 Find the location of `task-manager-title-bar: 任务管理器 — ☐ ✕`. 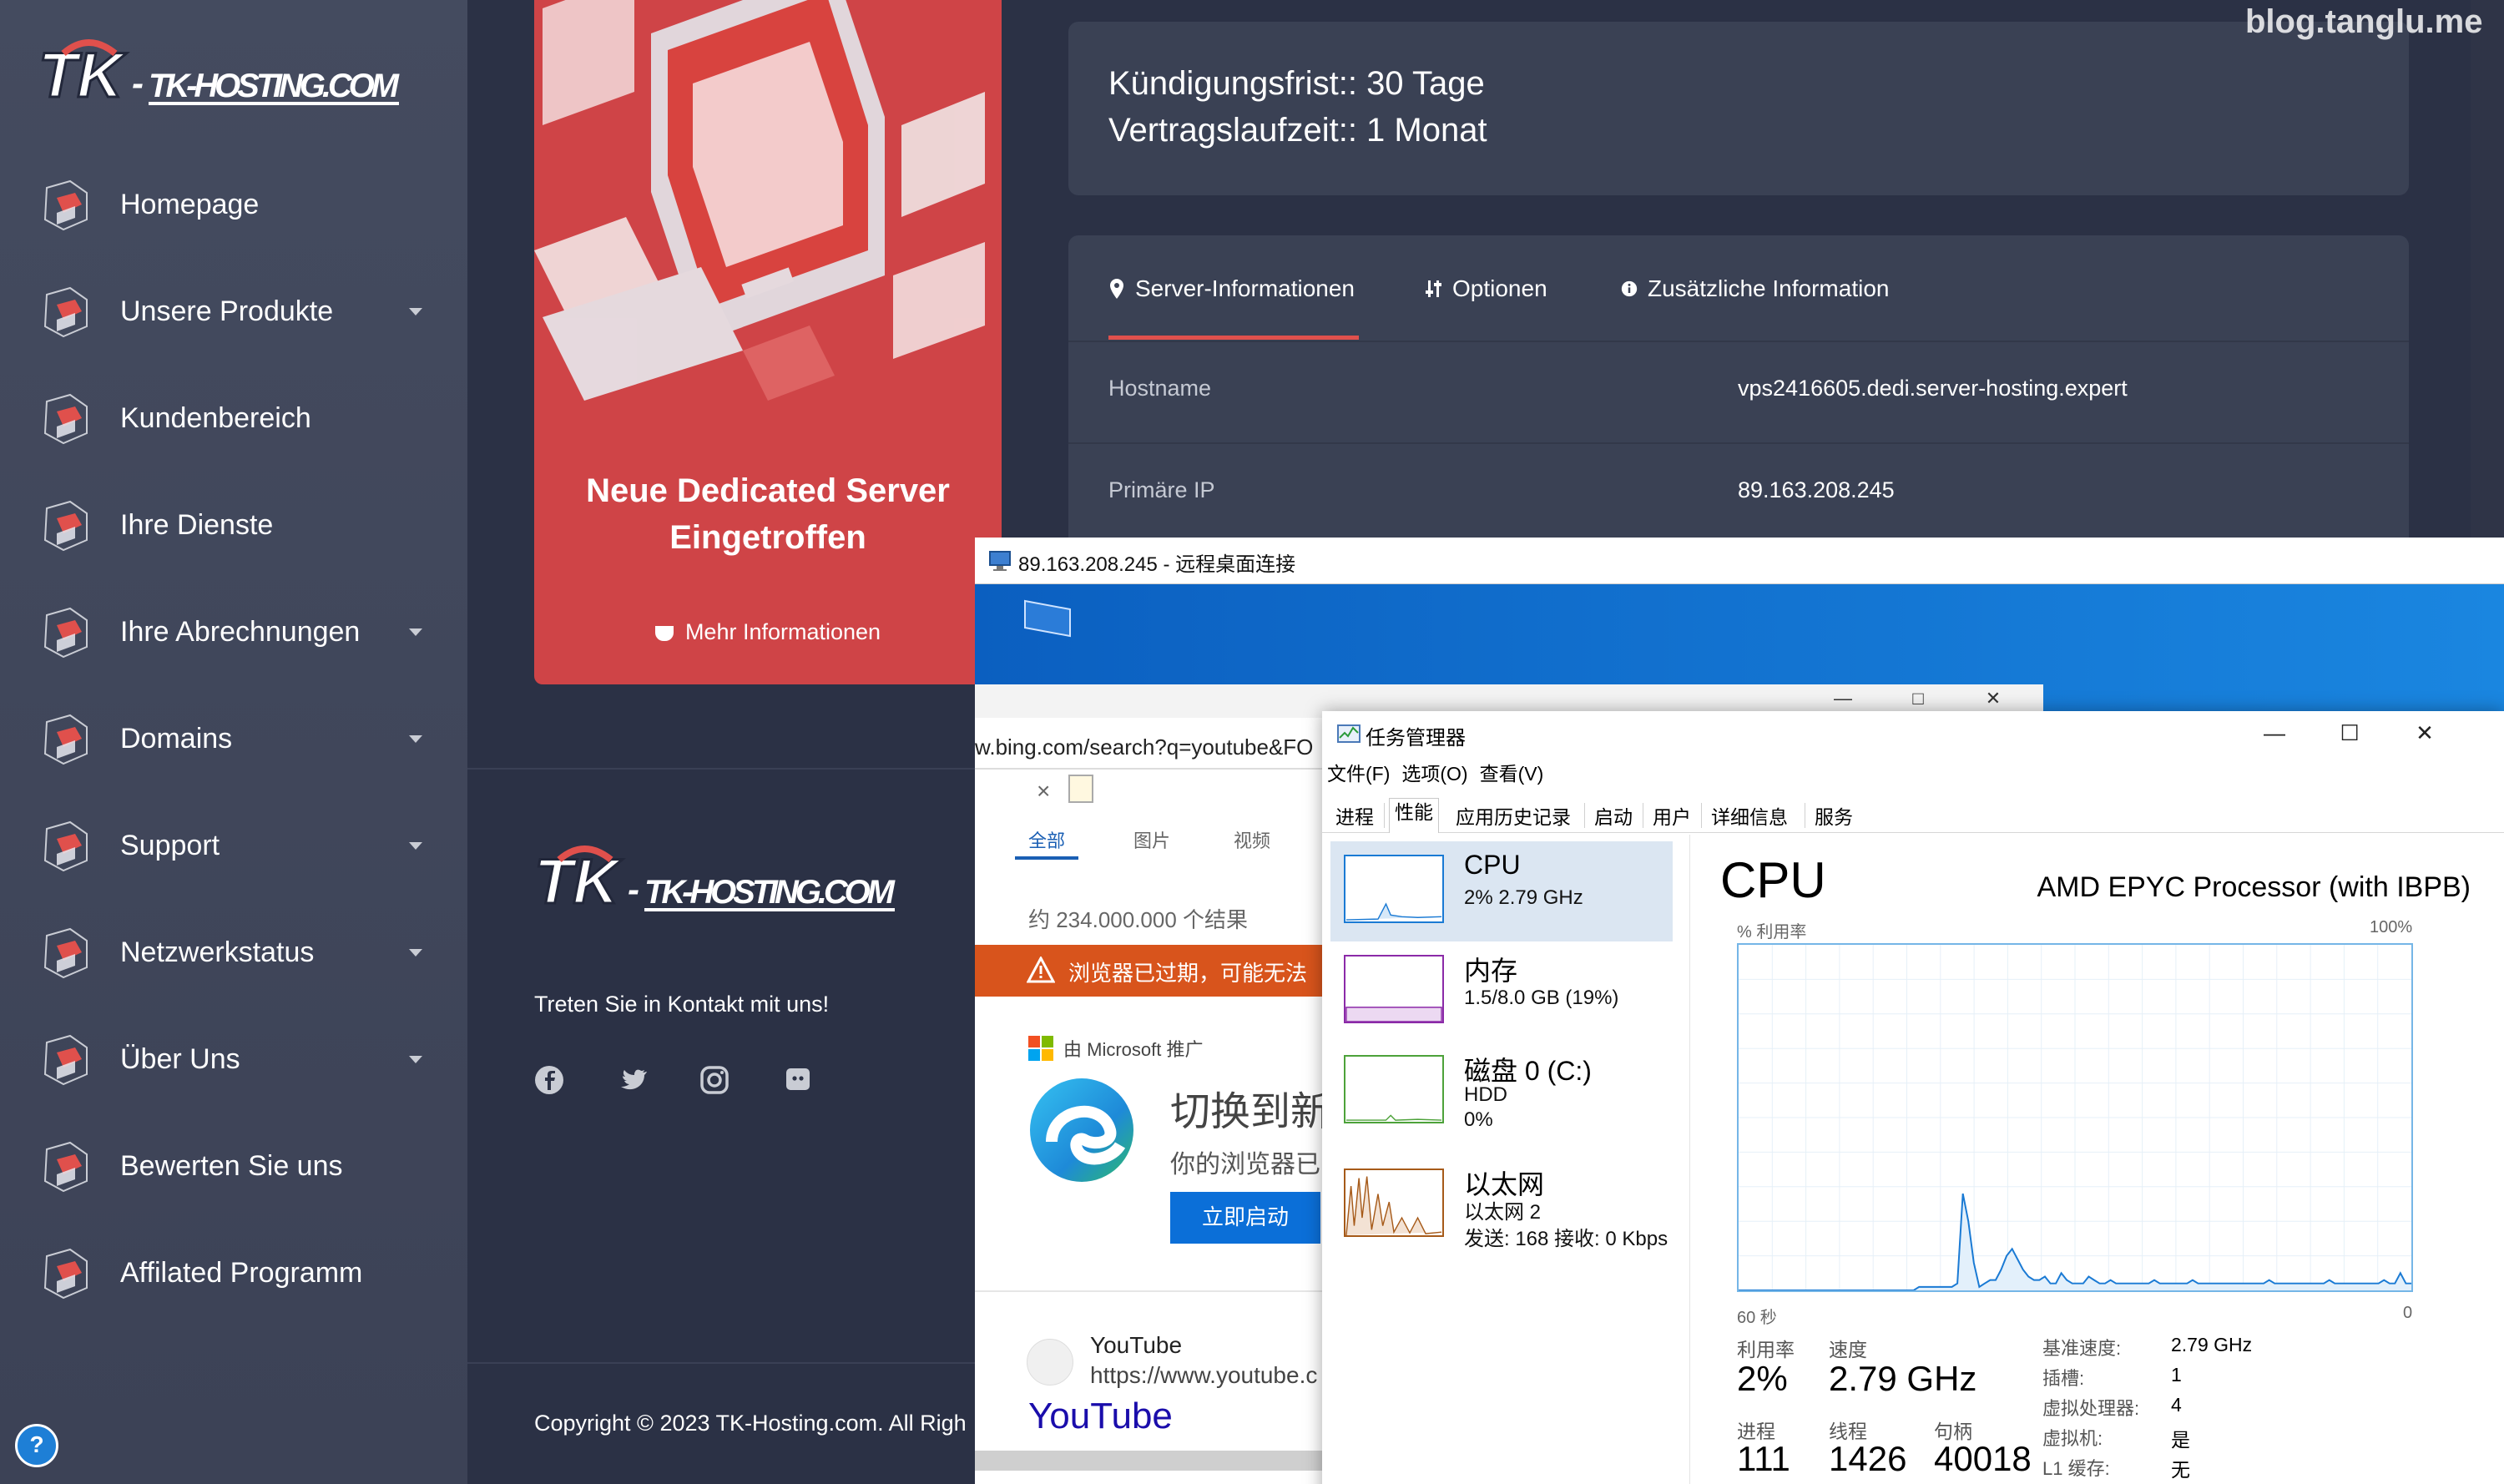

task-manager-title-bar: 任务管理器 — ☐ ✕ is located at coordinates (1913, 733).